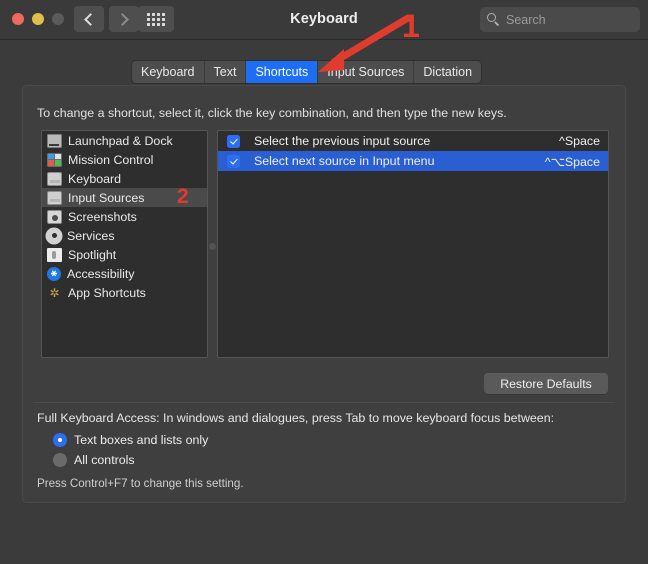 The image size is (648, 564). Describe the element at coordinates (54, 292) in the screenshot. I see `app-shortcuts-icon: ✲` at that location.